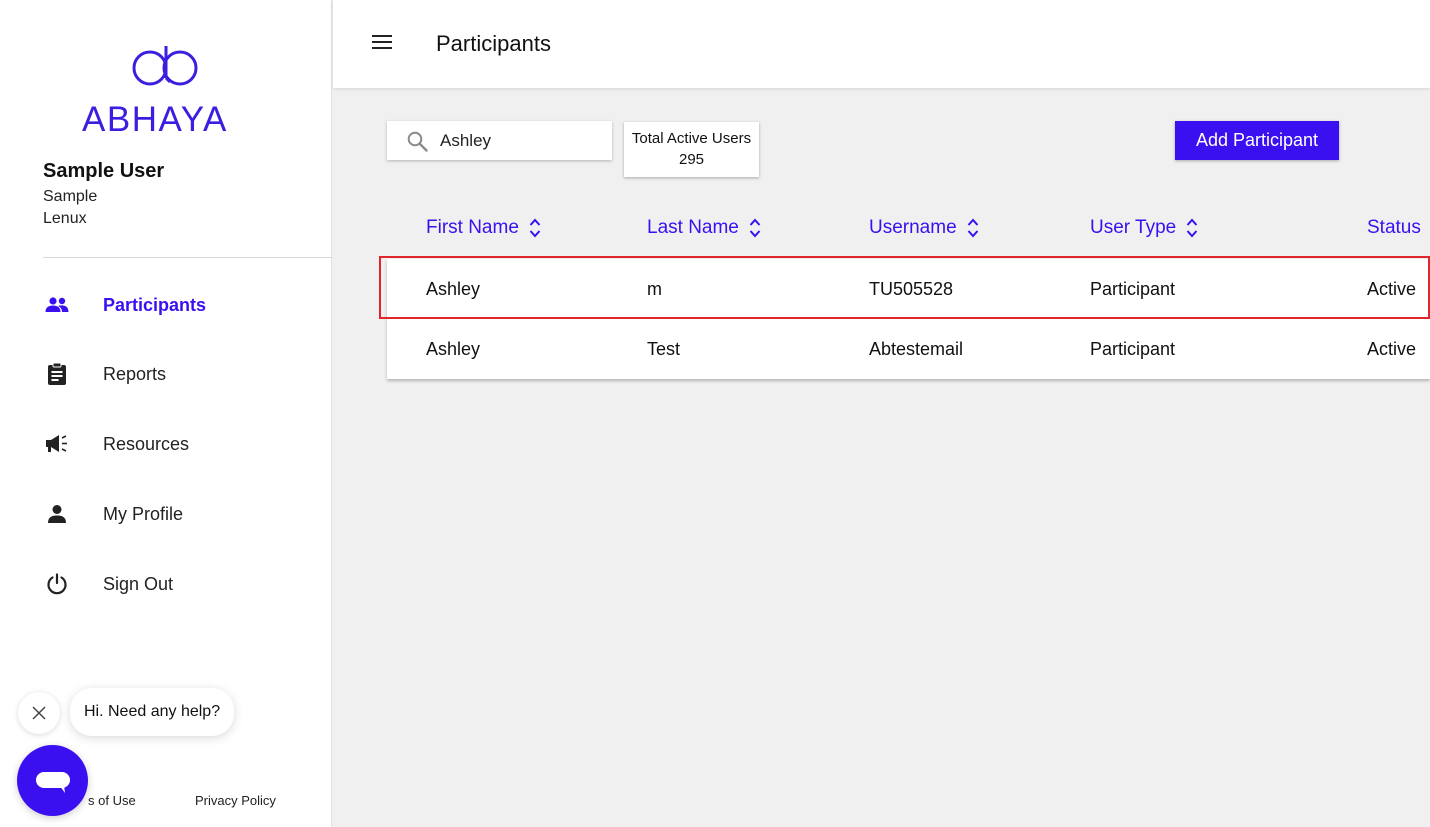 Image resolution: width=1430 pixels, height=827 pixels. What do you see at coordinates (70, 196) in the screenshot?
I see `user-detail-1: Sample` at bounding box center [70, 196].